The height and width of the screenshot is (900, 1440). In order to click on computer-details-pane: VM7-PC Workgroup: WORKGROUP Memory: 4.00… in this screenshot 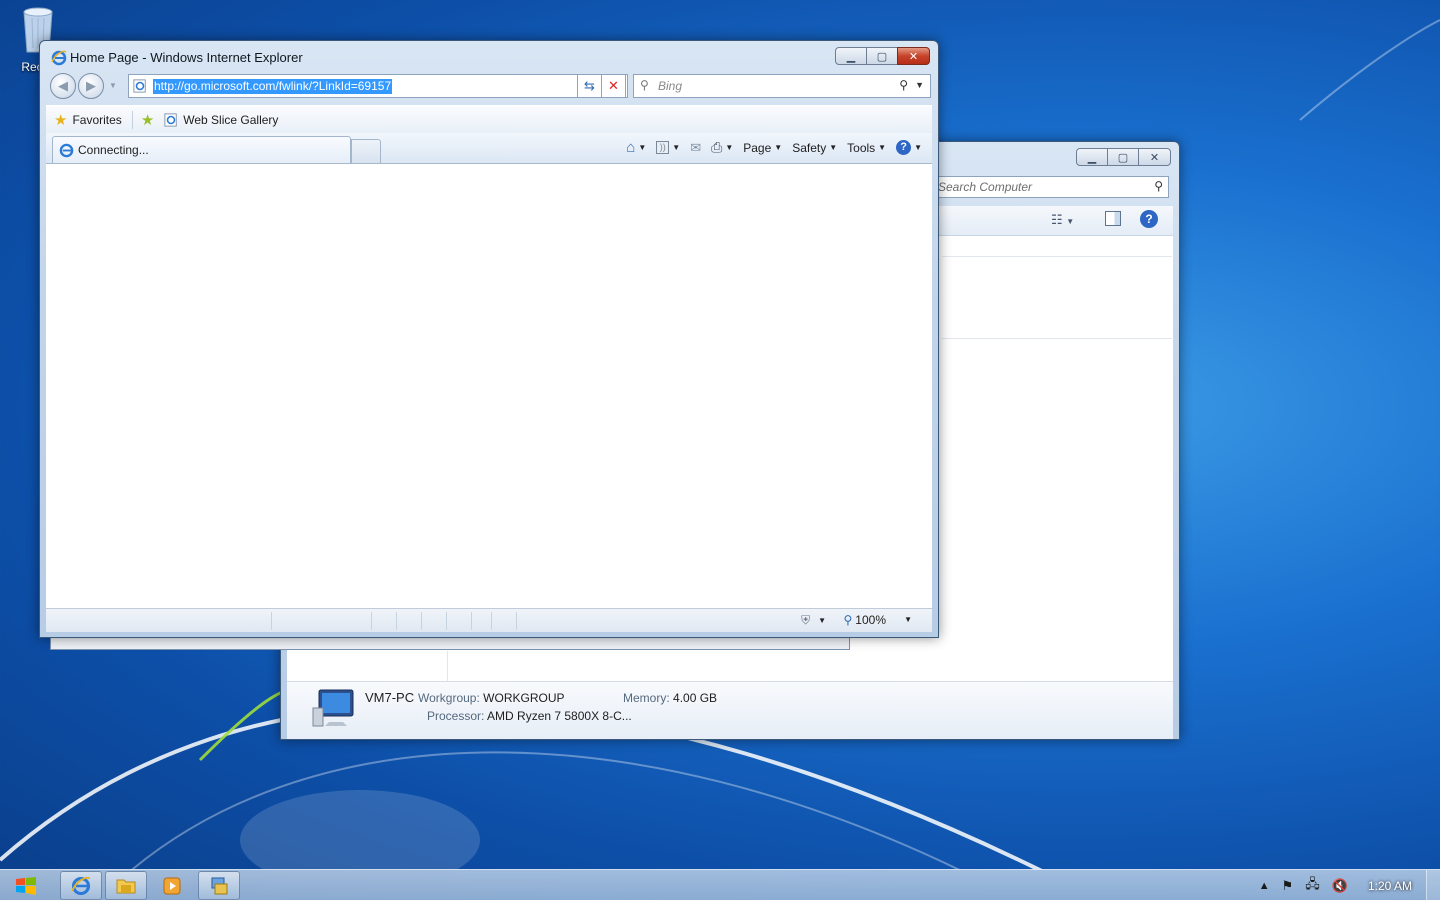, I will do `click(730, 710)`.